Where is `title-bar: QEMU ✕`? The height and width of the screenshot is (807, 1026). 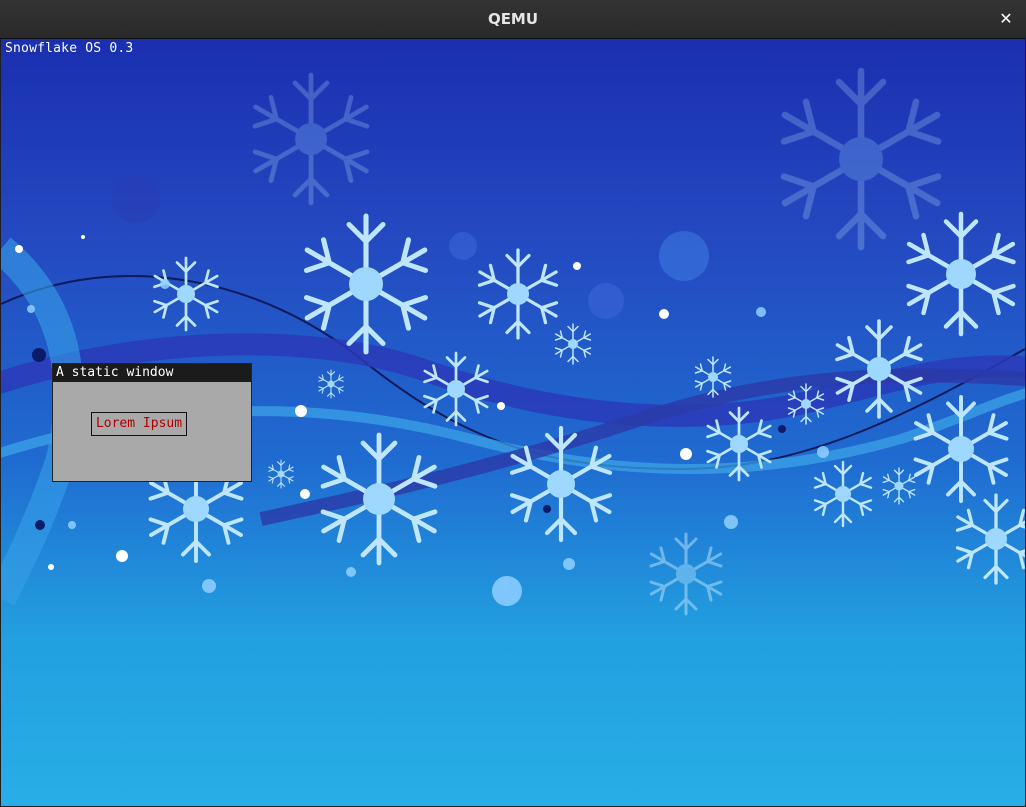
title-bar: QEMU ✕ is located at coordinates (513, 19).